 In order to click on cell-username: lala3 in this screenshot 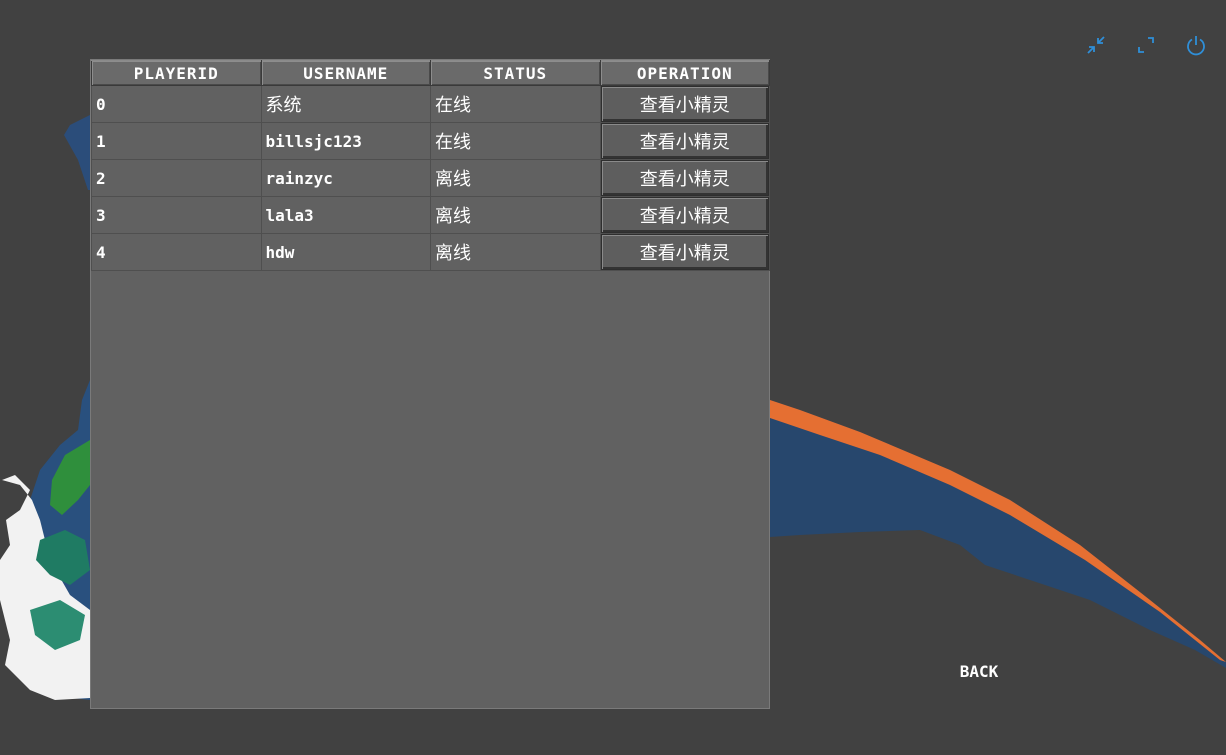, I will do `click(345, 215)`.